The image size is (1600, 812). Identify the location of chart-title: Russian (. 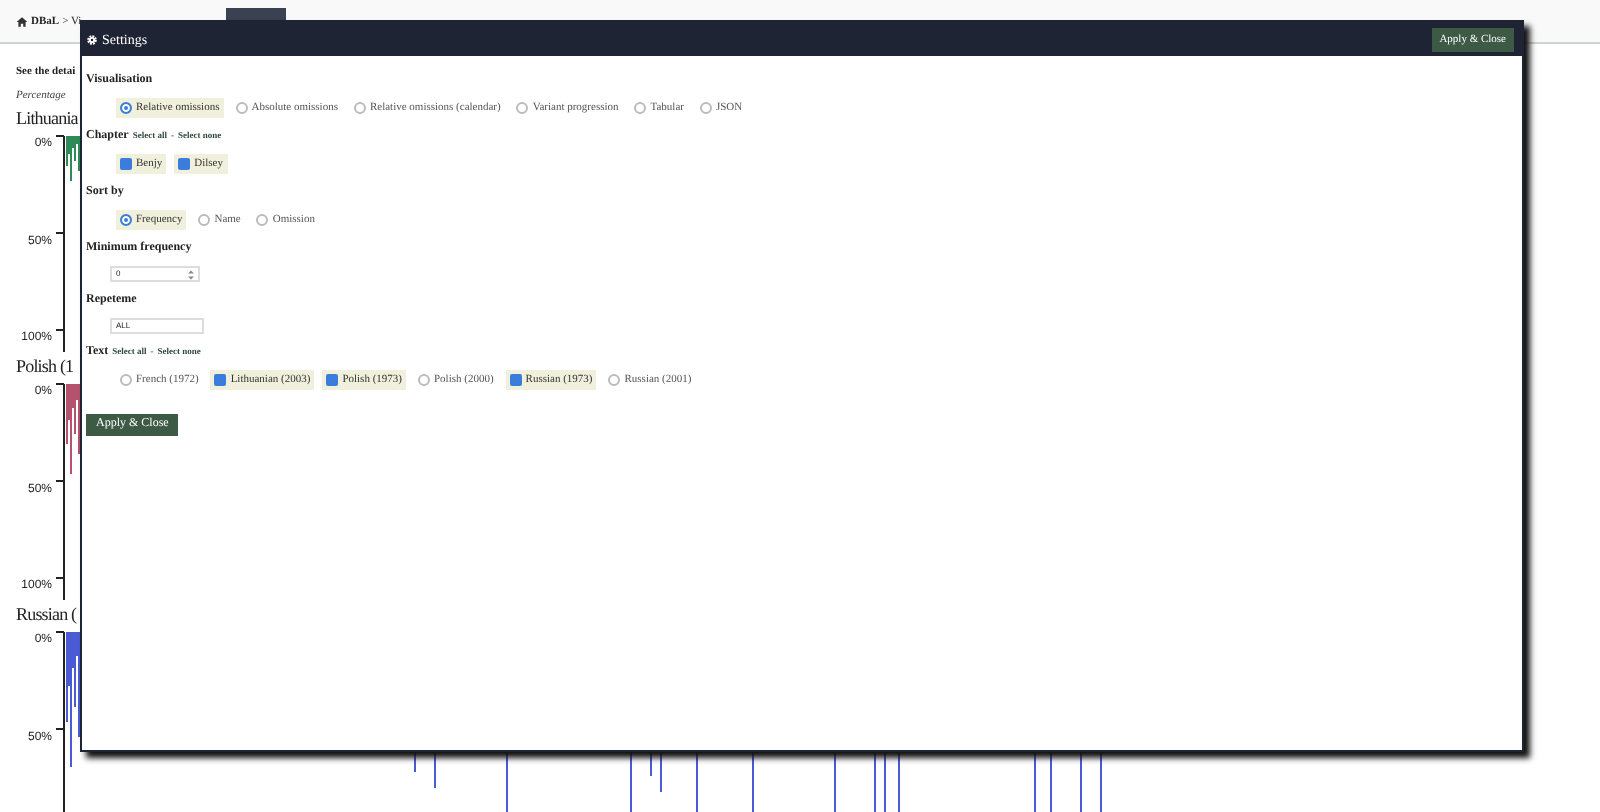
(46, 614).